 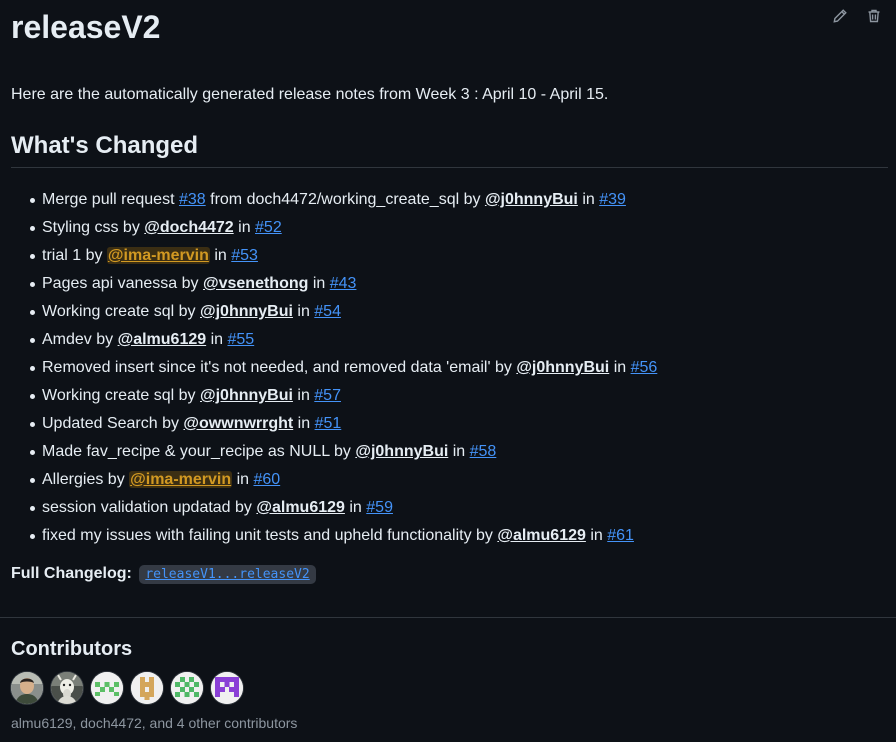 I want to click on identicon-green2-icon, so click(x=187, y=688).